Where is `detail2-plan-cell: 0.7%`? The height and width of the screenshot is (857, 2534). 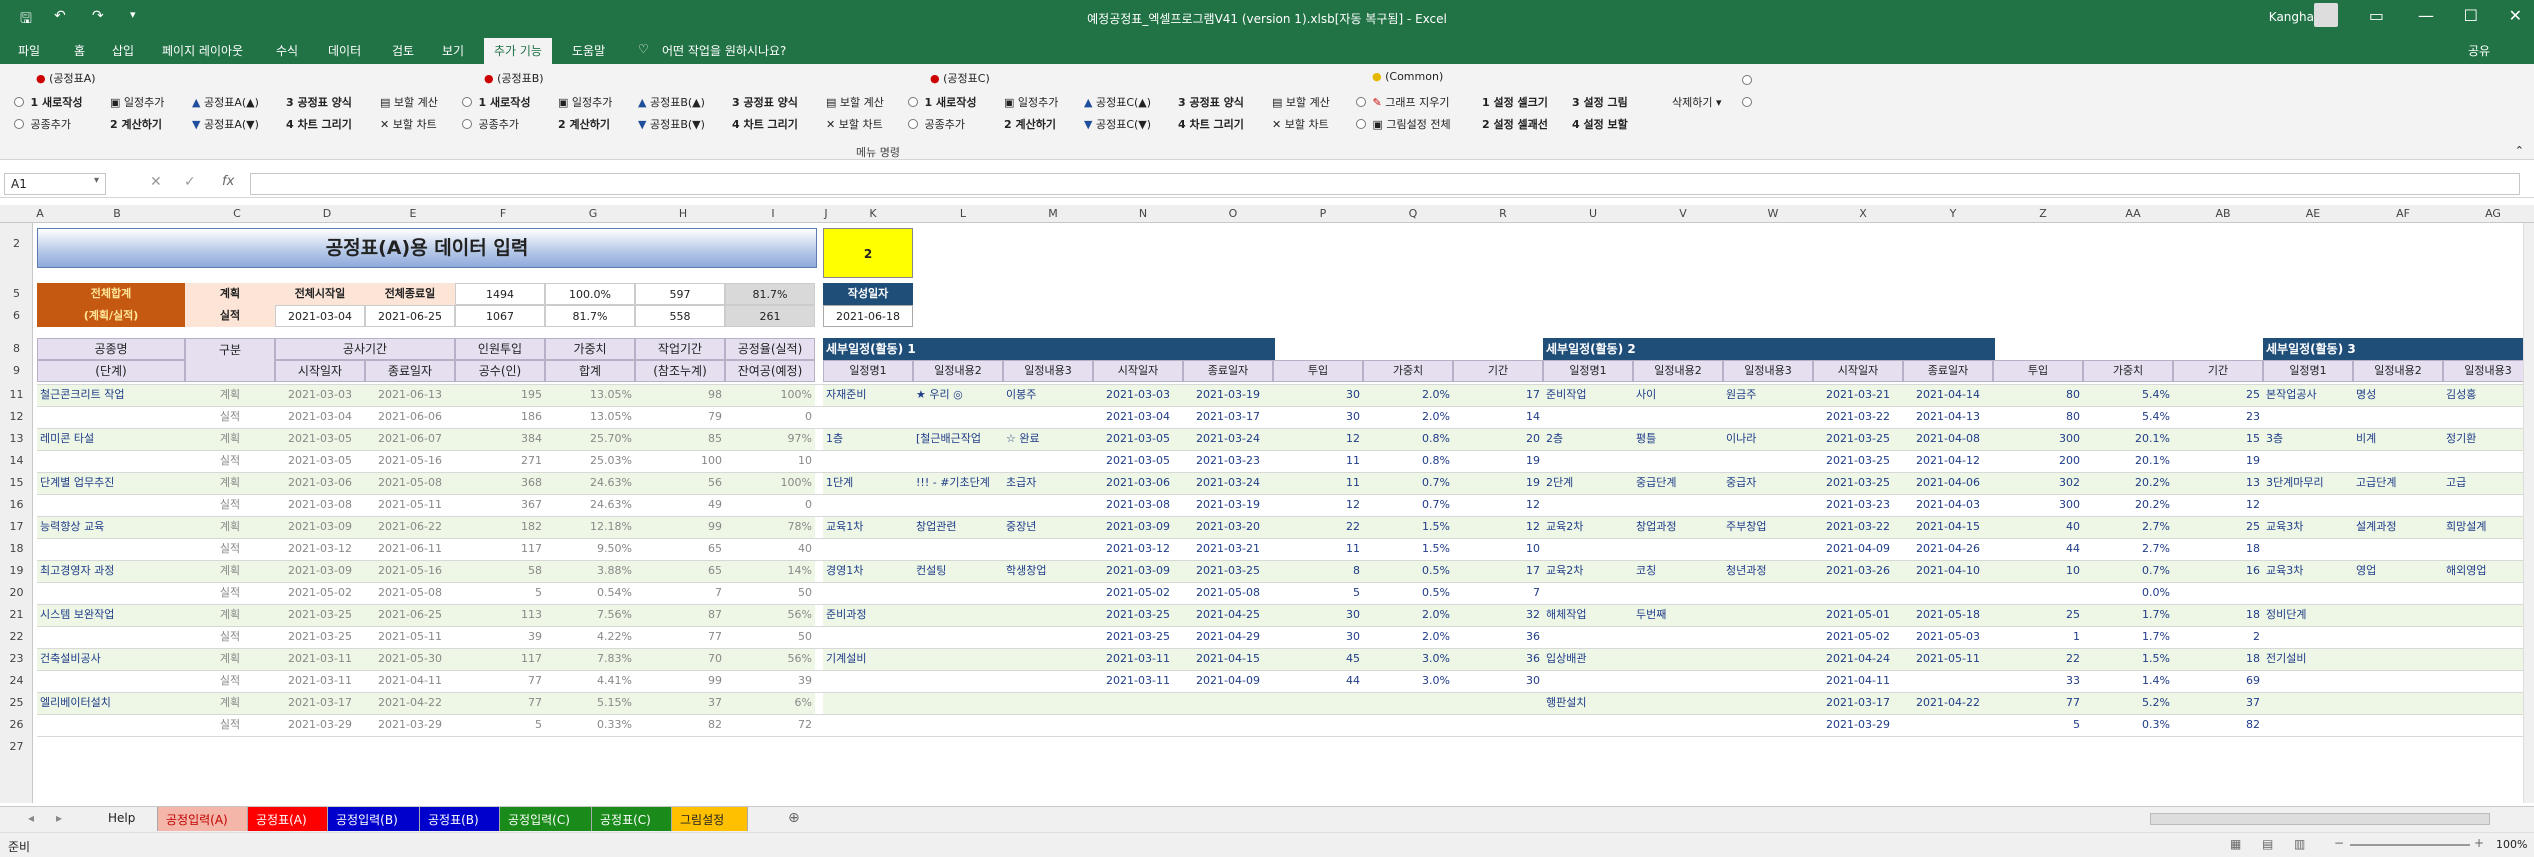 detail2-plan-cell: 0.7% is located at coordinates (2128, 571).